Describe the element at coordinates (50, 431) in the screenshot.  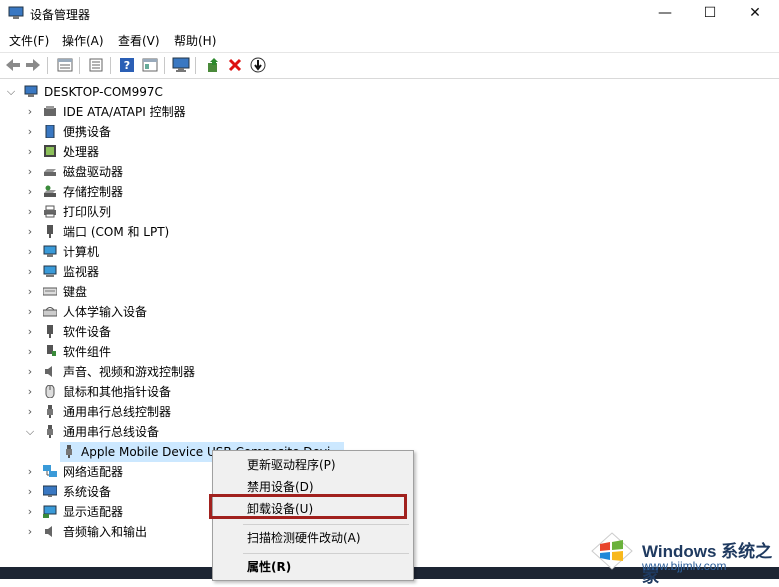
I see `usb-icon` at that location.